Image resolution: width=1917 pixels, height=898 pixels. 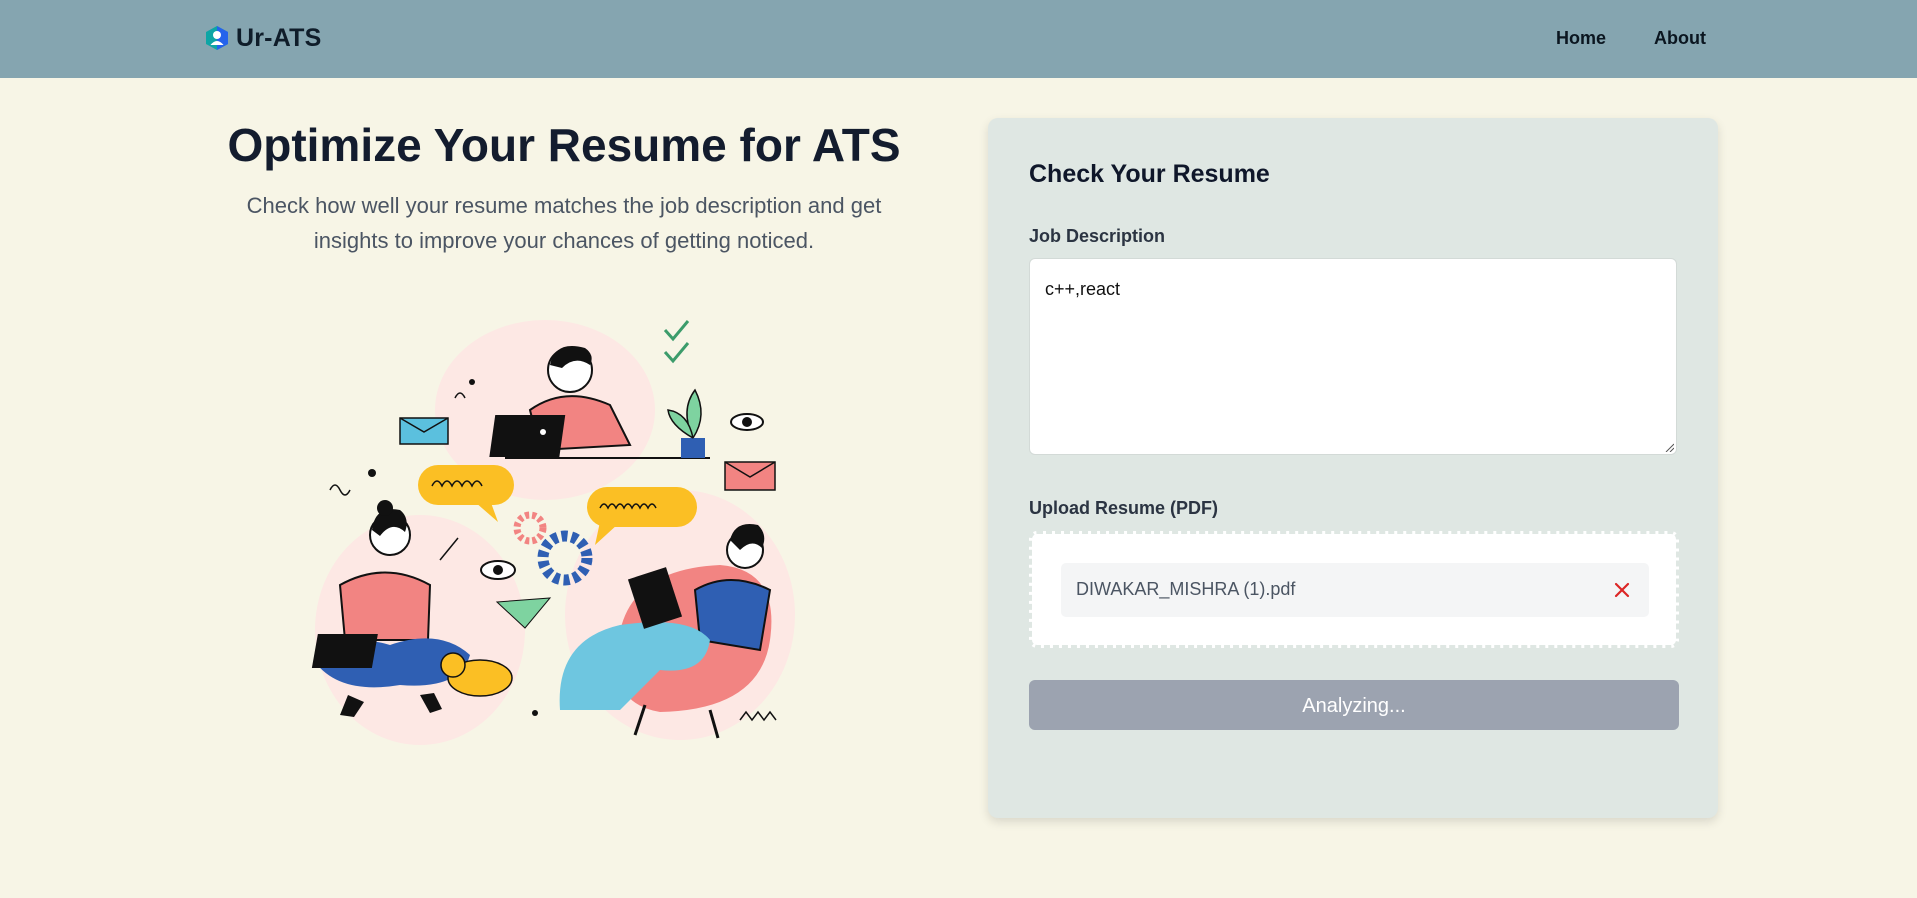 I want to click on nav-home-link: Home, so click(x=1581, y=38).